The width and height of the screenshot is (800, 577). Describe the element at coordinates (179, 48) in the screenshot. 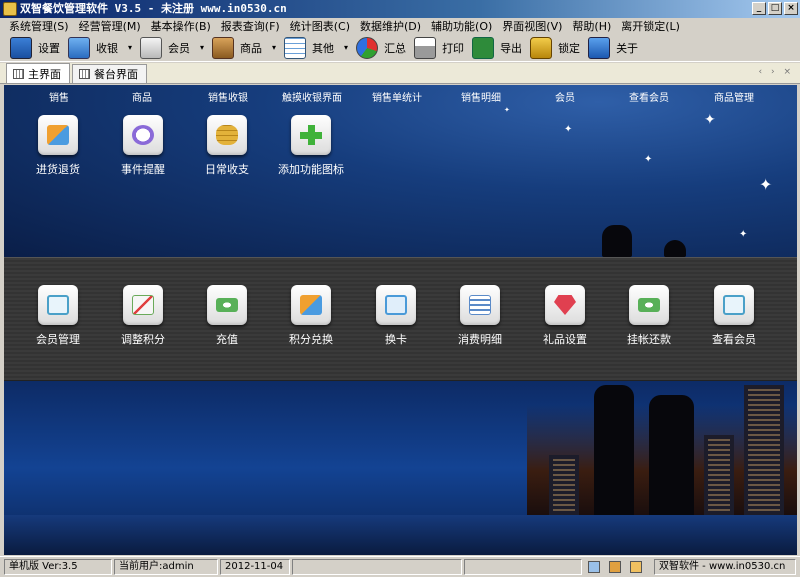

I see `member-label: 会员` at that location.